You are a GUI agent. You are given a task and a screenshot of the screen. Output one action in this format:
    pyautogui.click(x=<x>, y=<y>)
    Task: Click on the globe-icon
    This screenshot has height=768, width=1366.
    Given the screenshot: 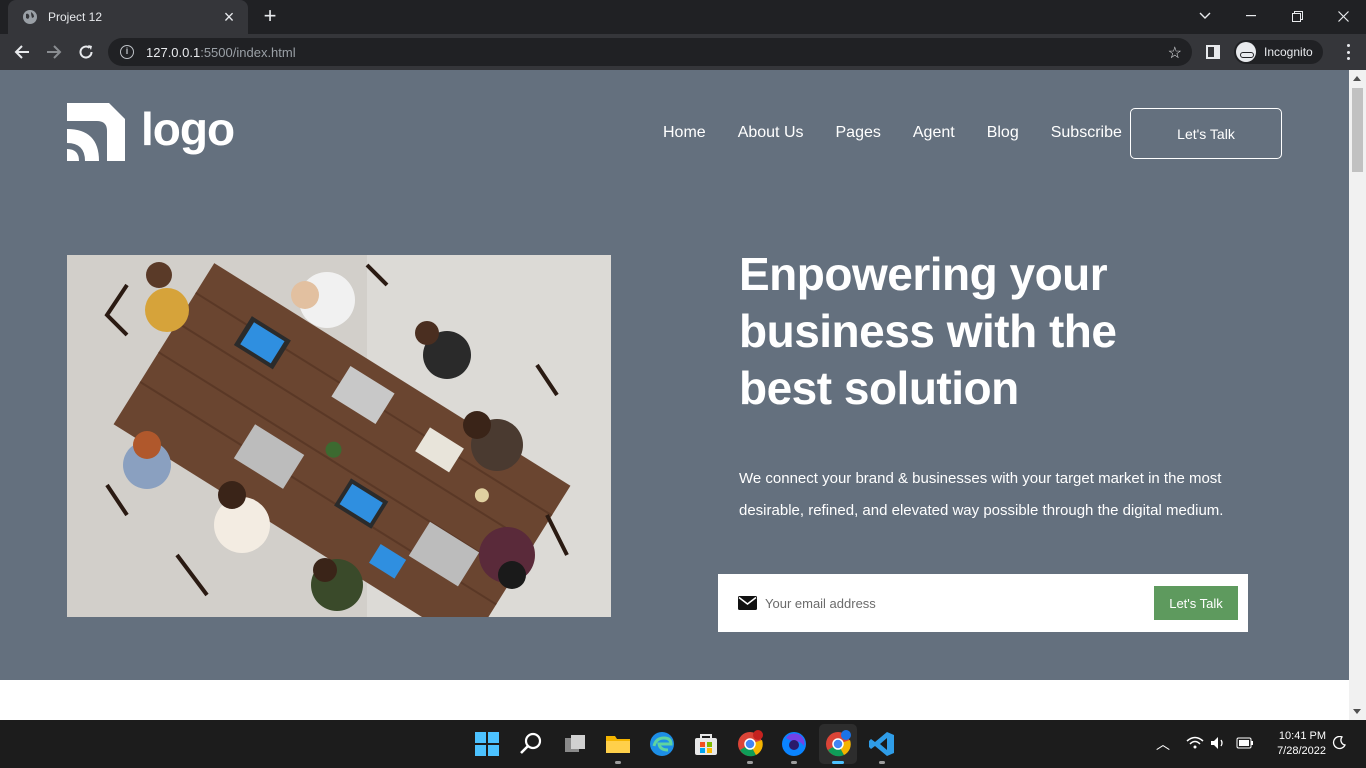 What is the action you would take?
    pyautogui.click(x=30, y=17)
    